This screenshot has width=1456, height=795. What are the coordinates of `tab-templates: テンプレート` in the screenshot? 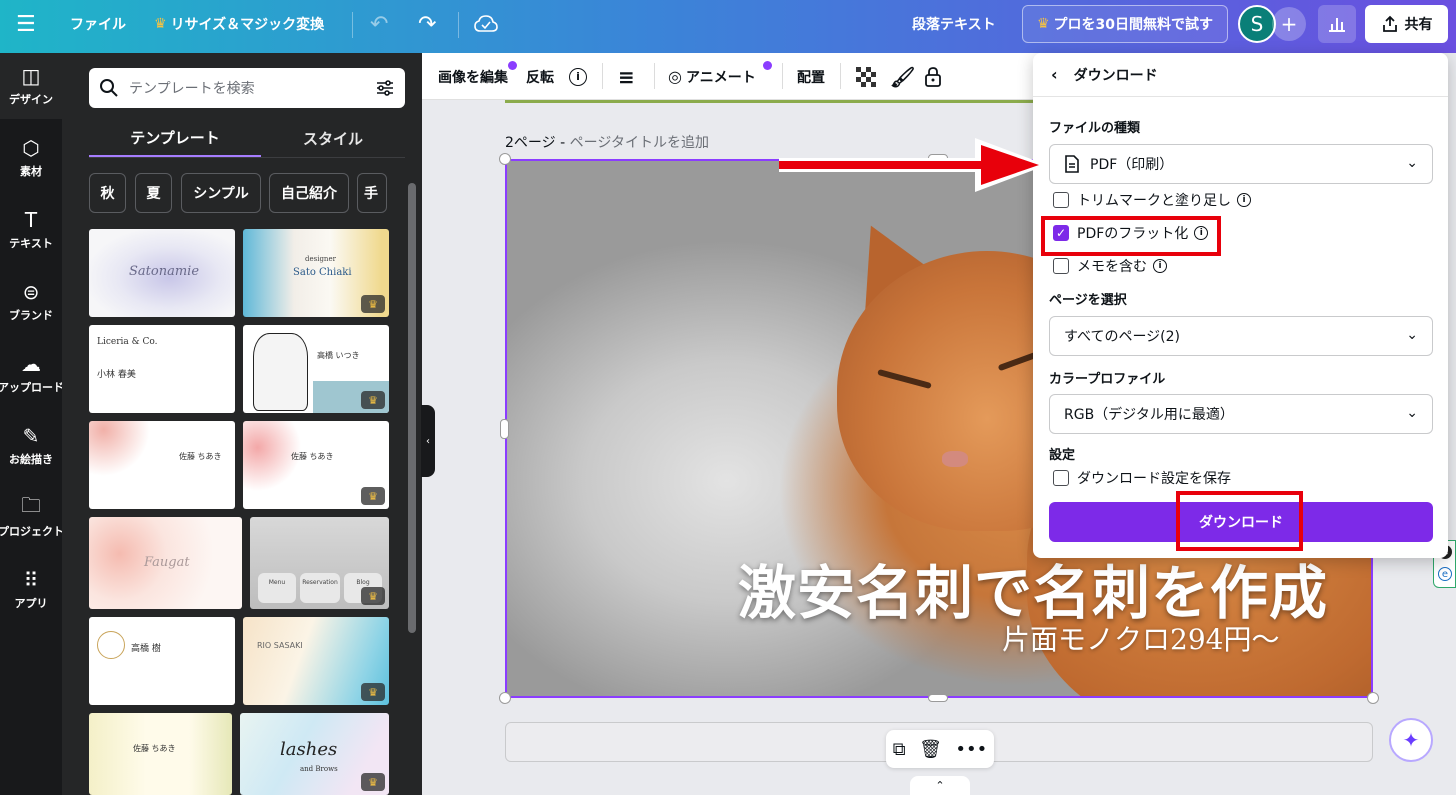 It's located at (175, 138).